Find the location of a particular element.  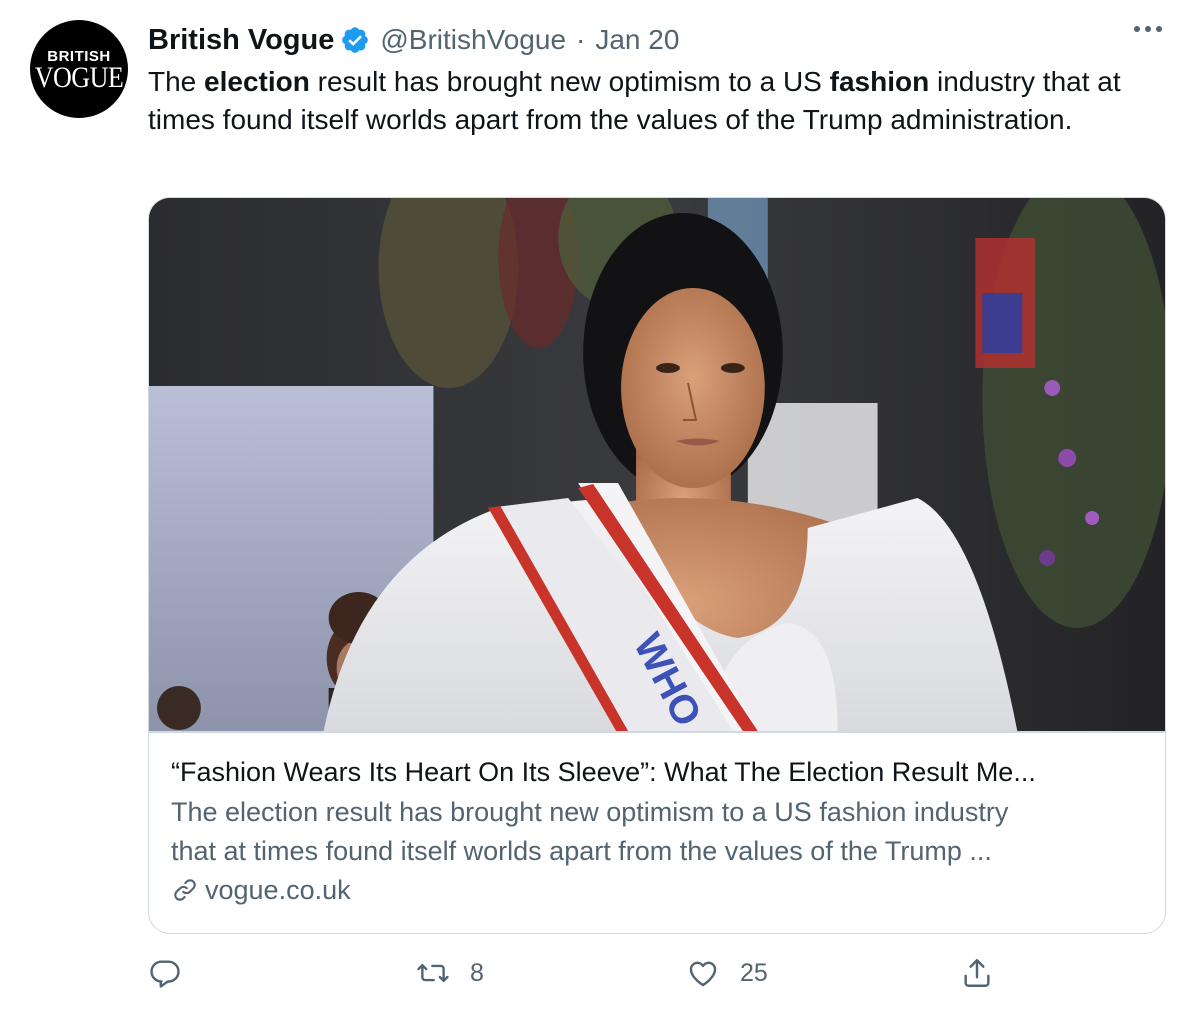

tweet-text-part: result has brought new optimism to a US is located at coordinates (569, 81).